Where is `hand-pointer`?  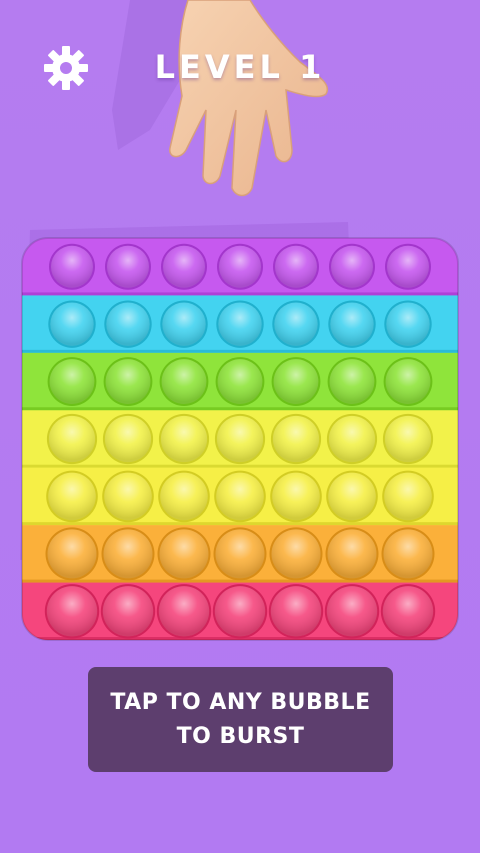 hand-pointer is located at coordinates (249, 98).